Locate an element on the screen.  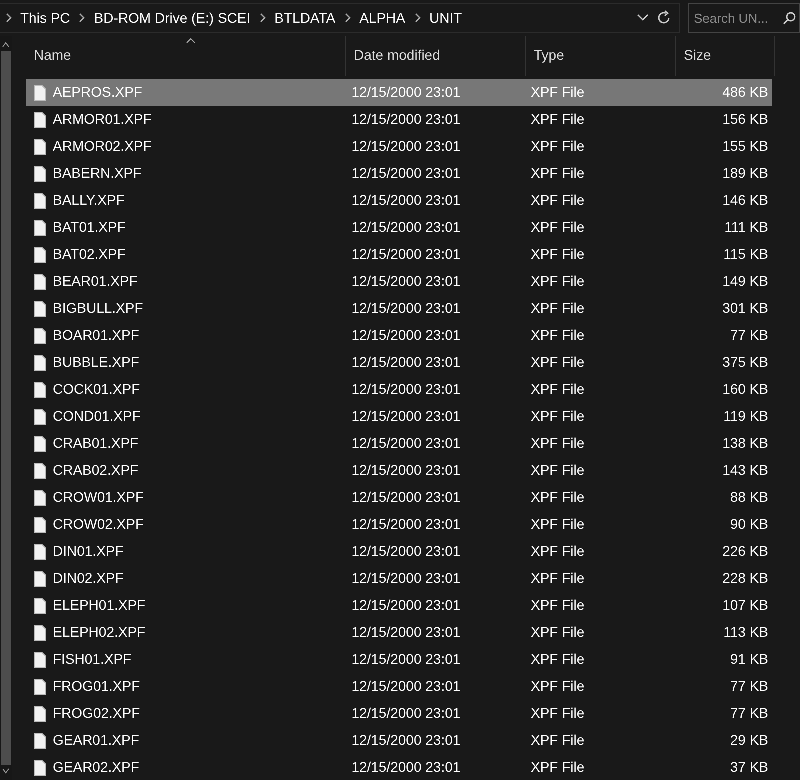
file-row: FROG02.XPF 12/15/2000 23:01 XPF File 77 KB is located at coordinates (399, 714).